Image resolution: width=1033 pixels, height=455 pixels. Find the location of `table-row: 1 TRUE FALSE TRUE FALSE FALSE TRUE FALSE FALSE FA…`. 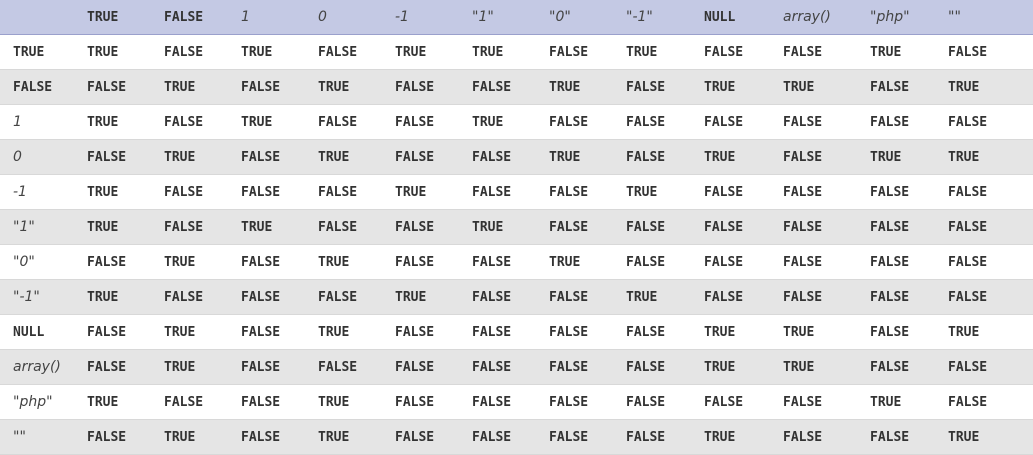

table-row: 1 TRUE FALSE TRUE FALSE FALSE TRUE FALSE FALSE FA… is located at coordinates (516, 122).